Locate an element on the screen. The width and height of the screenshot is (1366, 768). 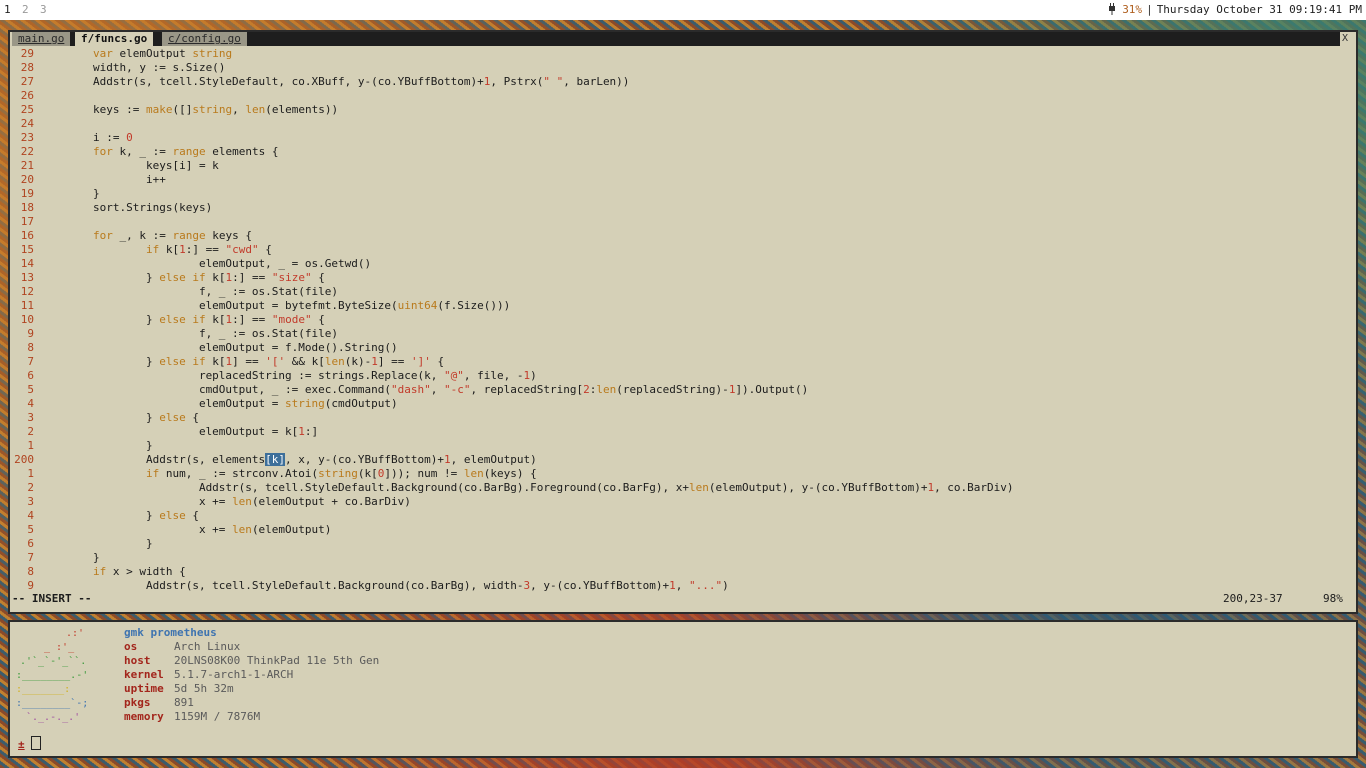
code-line: 6 } is located at coordinates (81, 544).